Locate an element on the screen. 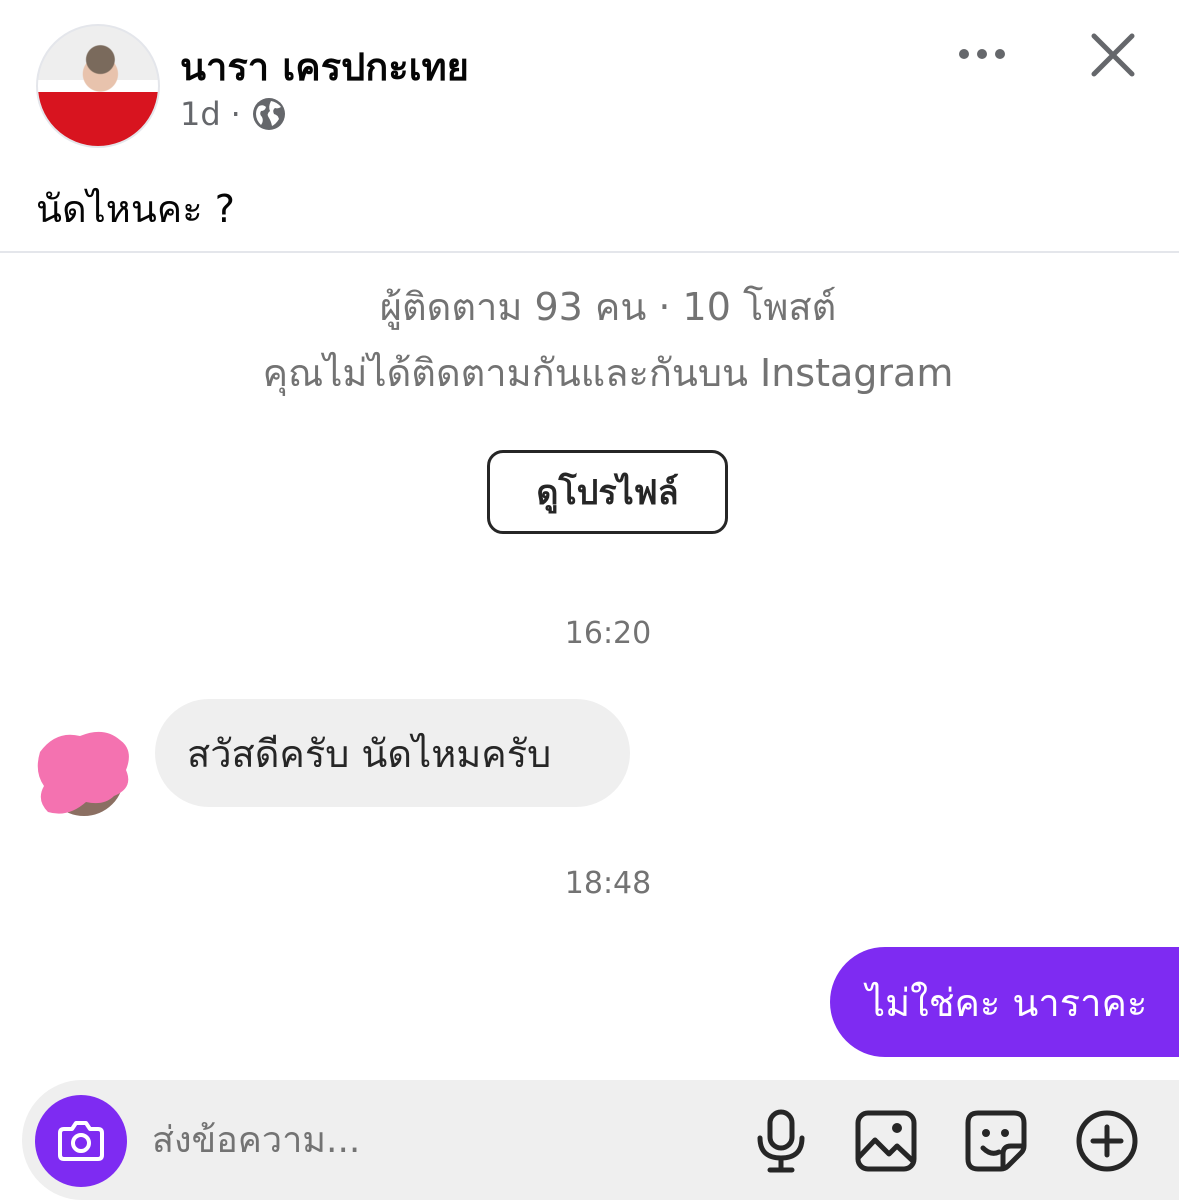 The image size is (1179, 1200). author-avatar is located at coordinates (98, 86).